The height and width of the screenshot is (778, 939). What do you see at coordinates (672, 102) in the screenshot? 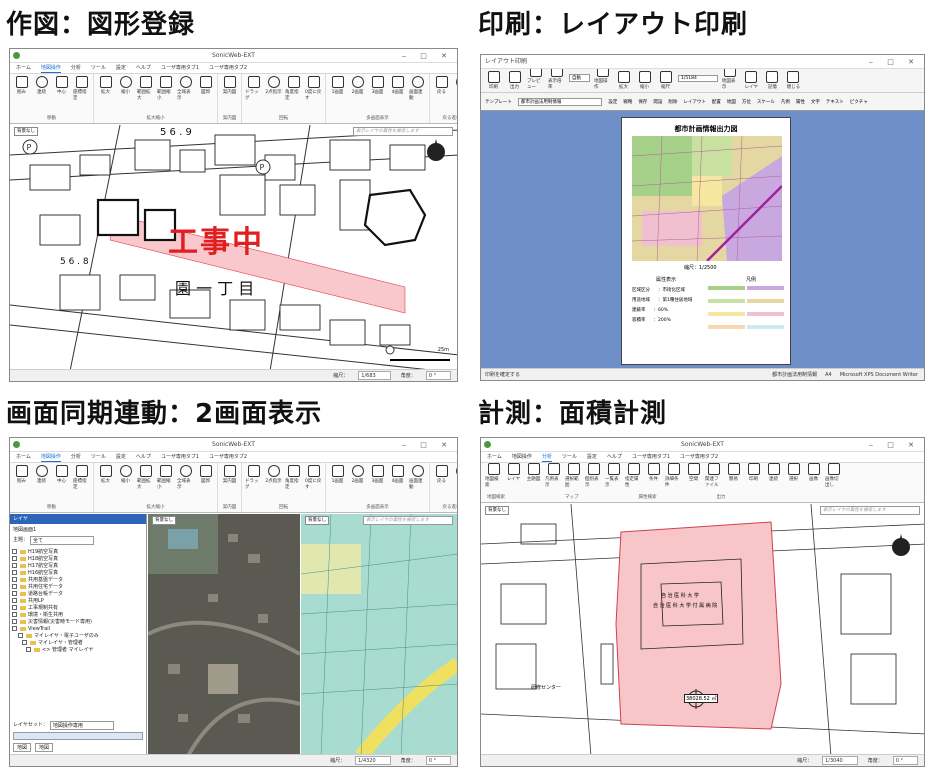
I see `layout-tool-button: 削除` at bounding box center [672, 102].